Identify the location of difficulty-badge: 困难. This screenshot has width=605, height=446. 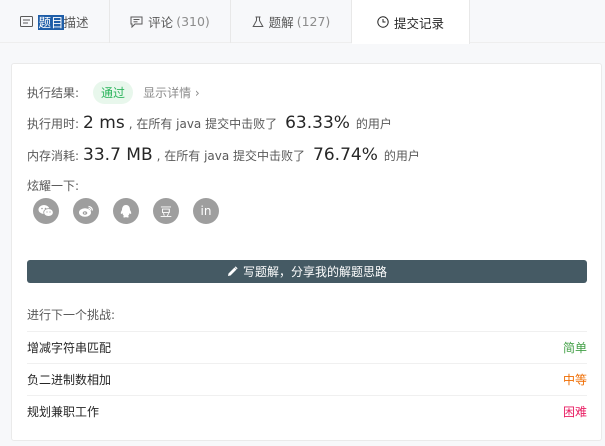
(574, 412).